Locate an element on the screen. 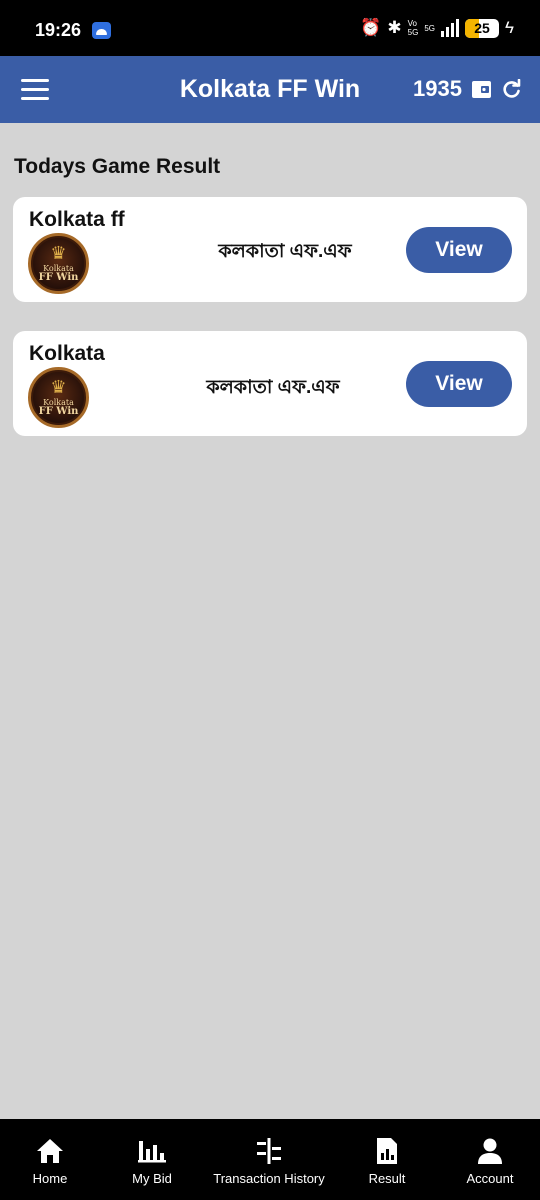  game-name: Kolkata ff is located at coordinates (77, 219).